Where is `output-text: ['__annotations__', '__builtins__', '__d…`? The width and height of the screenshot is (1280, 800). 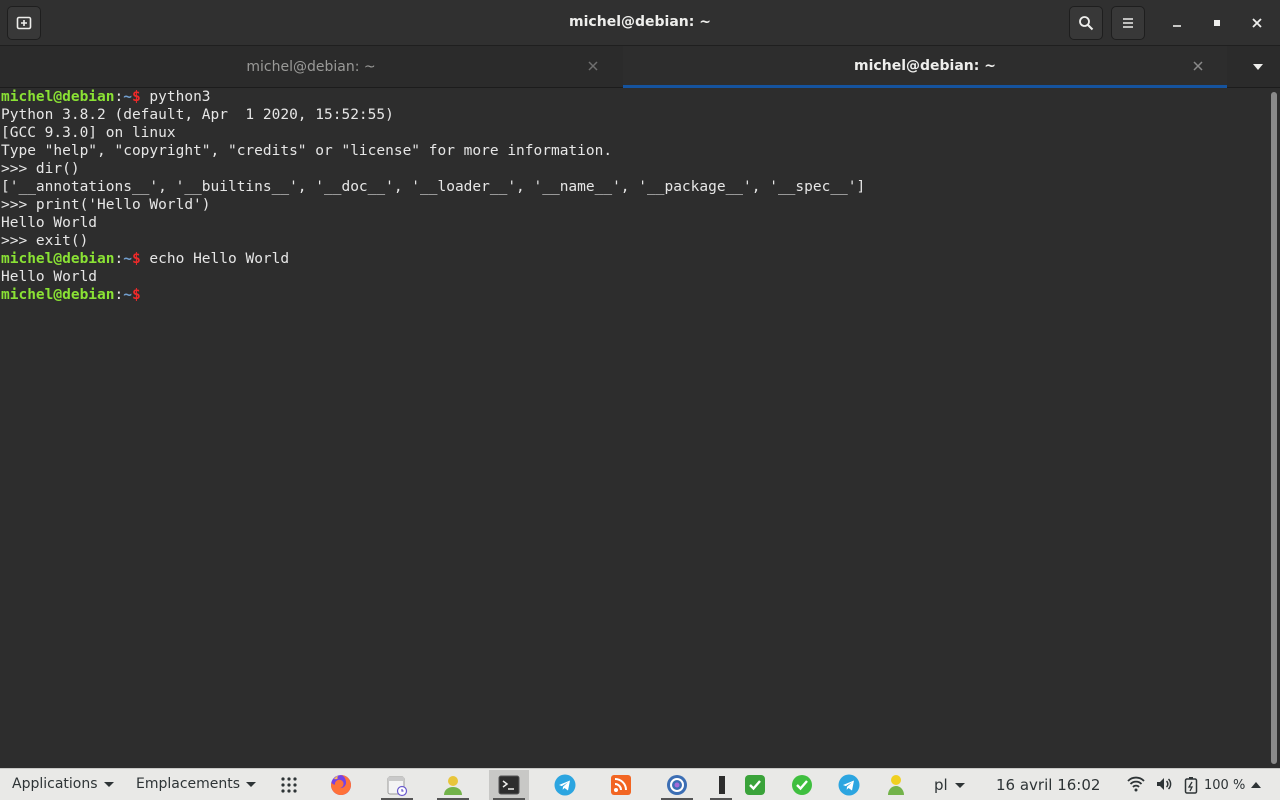 output-text: ['__annotations__', '__builtins__', '__d… is located at coordinates (433, 187).